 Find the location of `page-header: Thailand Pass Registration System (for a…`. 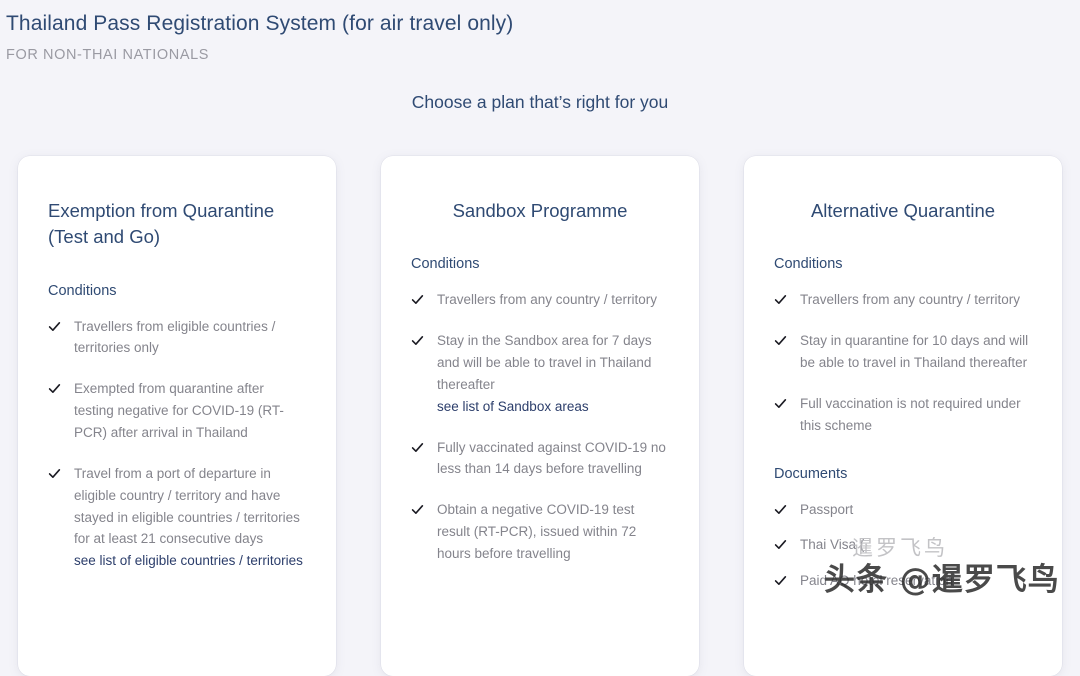

page-header: Thailand Pass Registration System (for a… is located at coordinates (540, 31).